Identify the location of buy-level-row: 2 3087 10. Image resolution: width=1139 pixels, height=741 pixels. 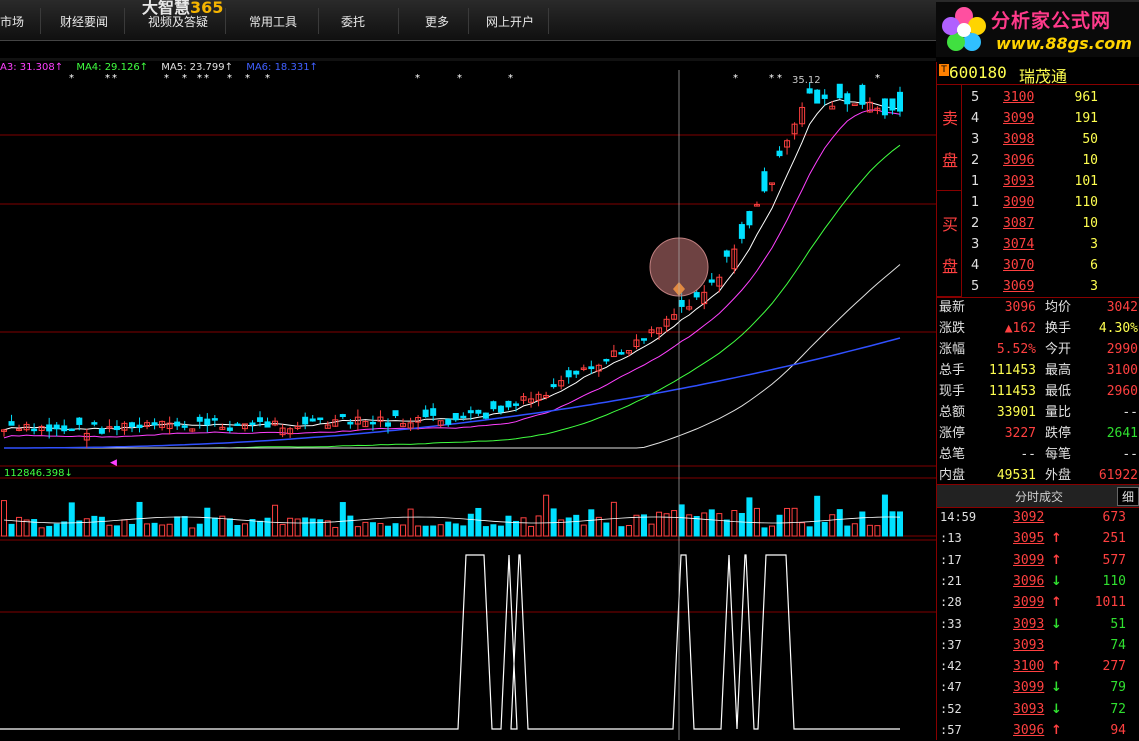
(1038, 223).